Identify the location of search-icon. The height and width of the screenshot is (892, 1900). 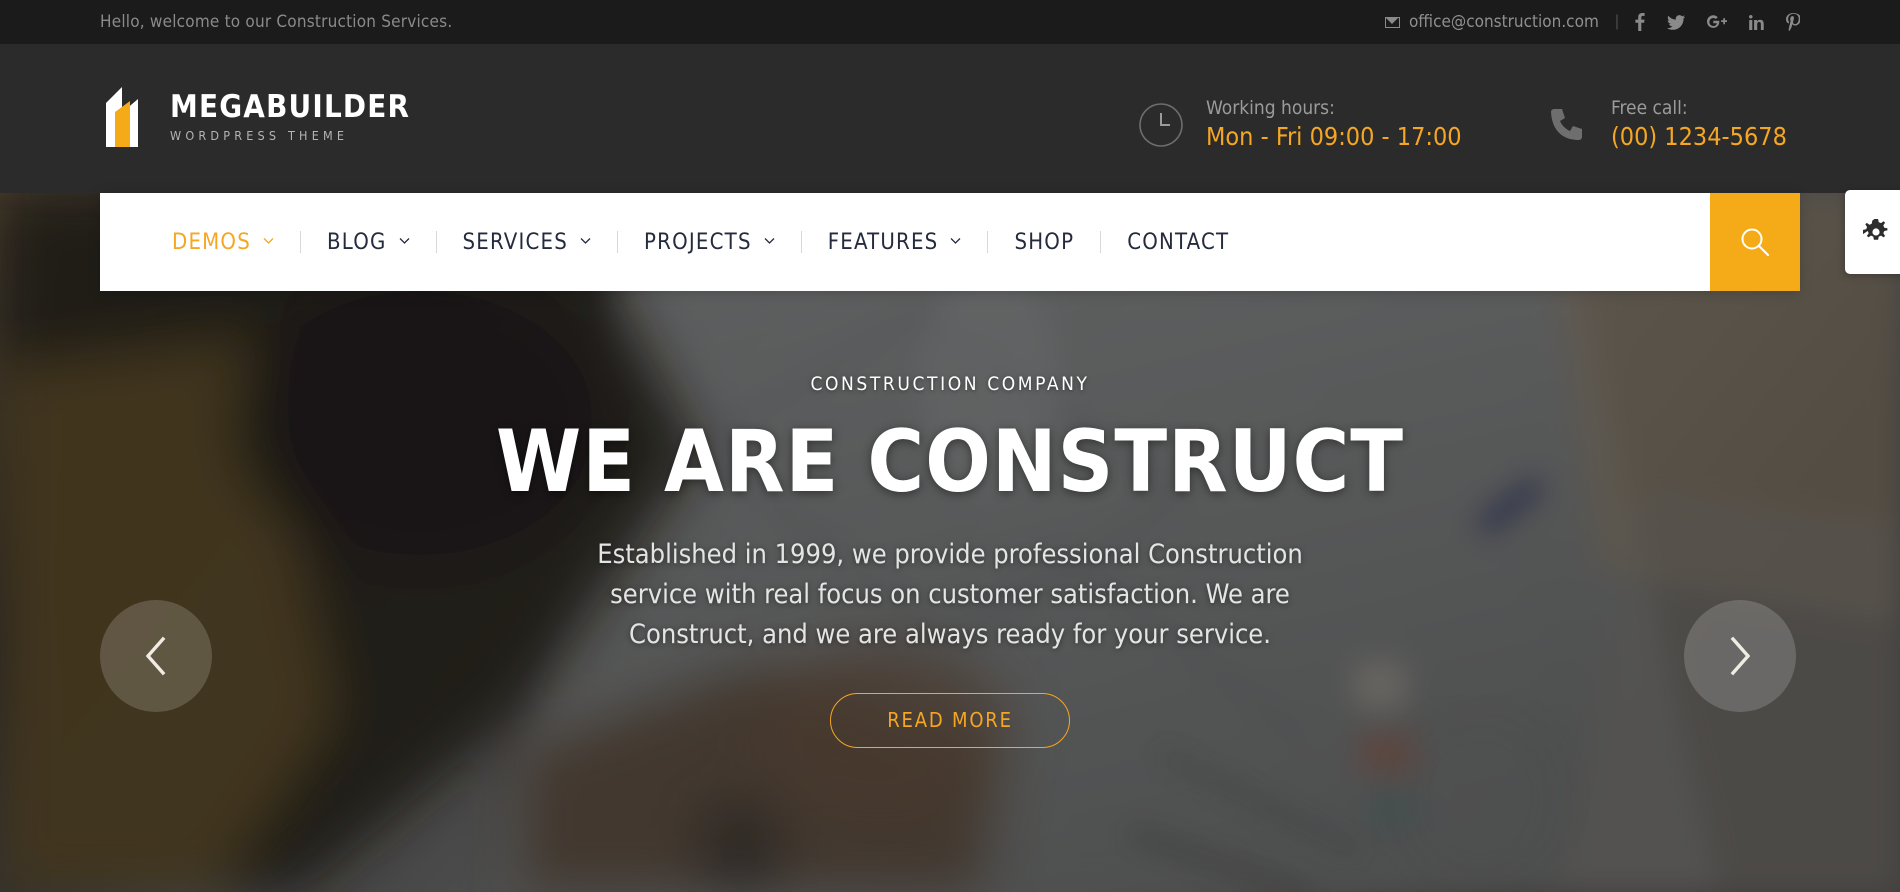
(1755, 242).